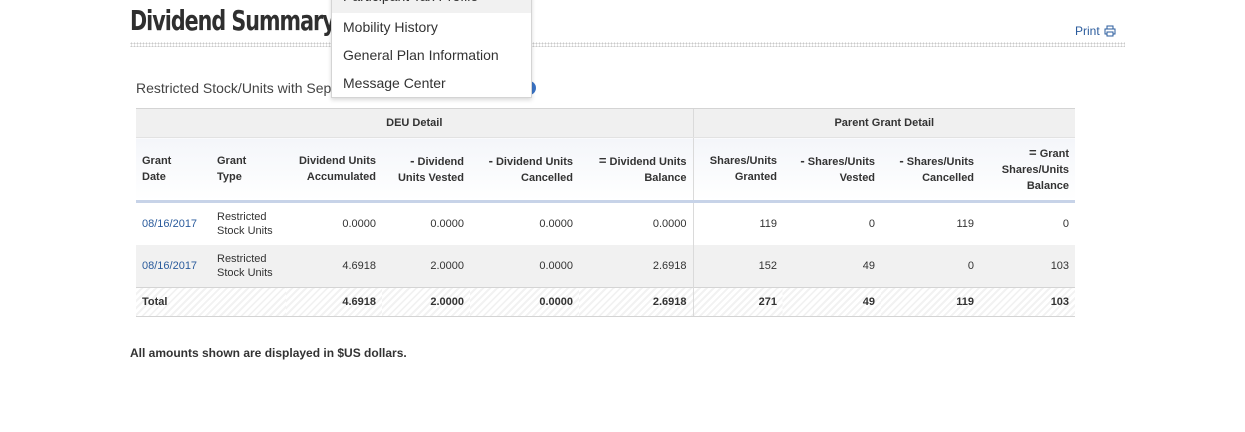 The height and width of the screenshot is (432, 1245). I want to click on menu-item-mobility-history: Mobility History, so click(431, 27).